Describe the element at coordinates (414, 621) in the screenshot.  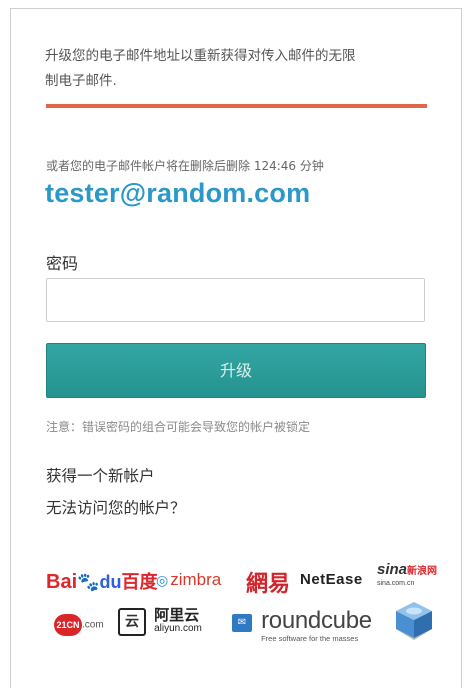
I see `roundcube-cube-icon` at that location.